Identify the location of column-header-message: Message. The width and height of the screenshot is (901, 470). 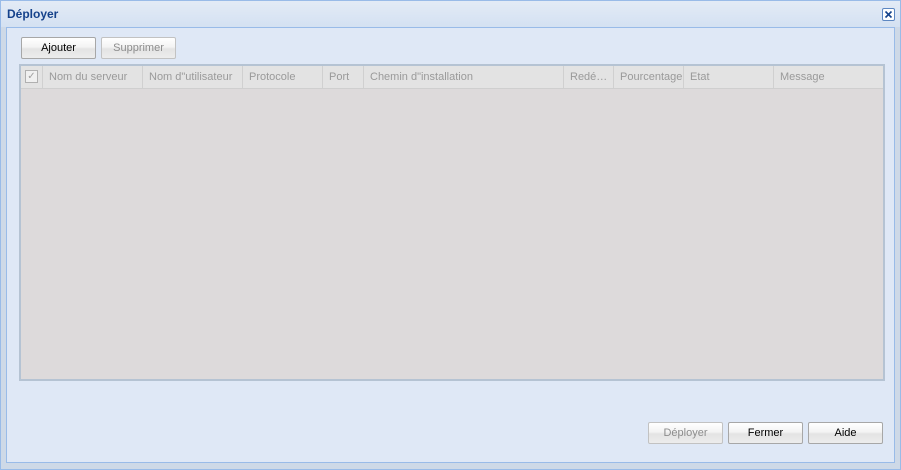
(828, 77).